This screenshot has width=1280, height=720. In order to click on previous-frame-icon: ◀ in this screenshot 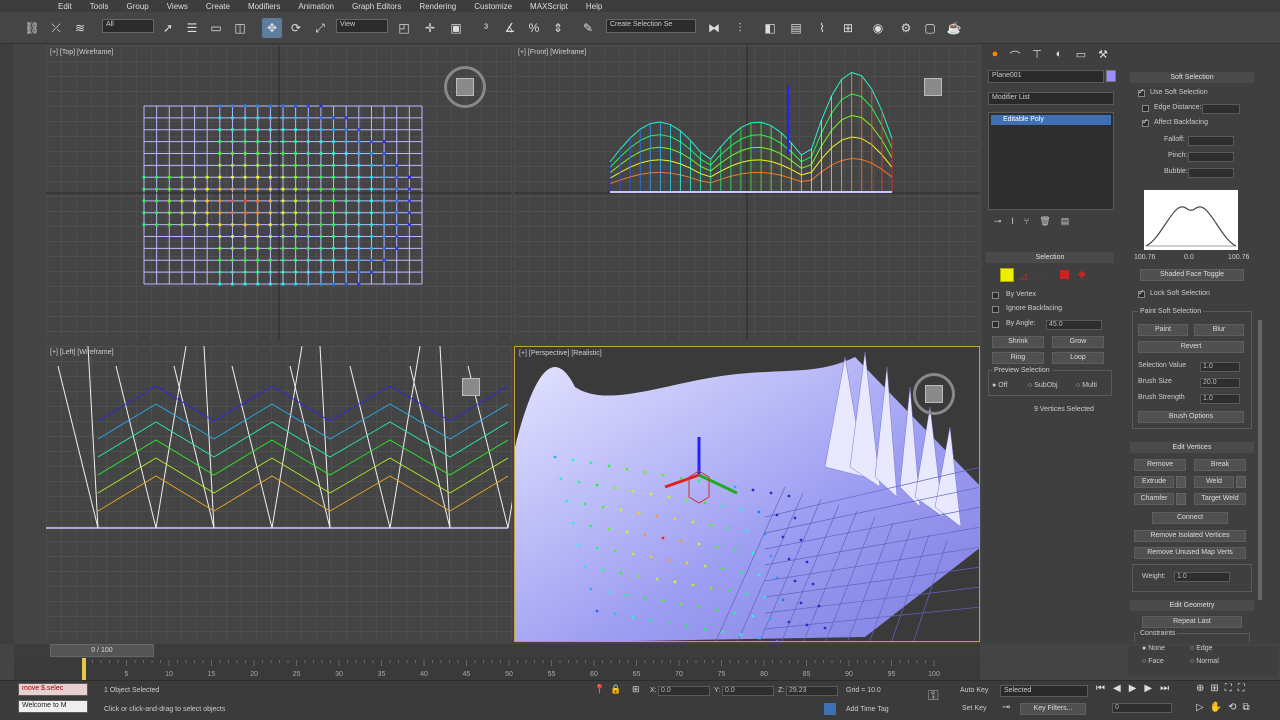, I will do `click(1117, 688)`.